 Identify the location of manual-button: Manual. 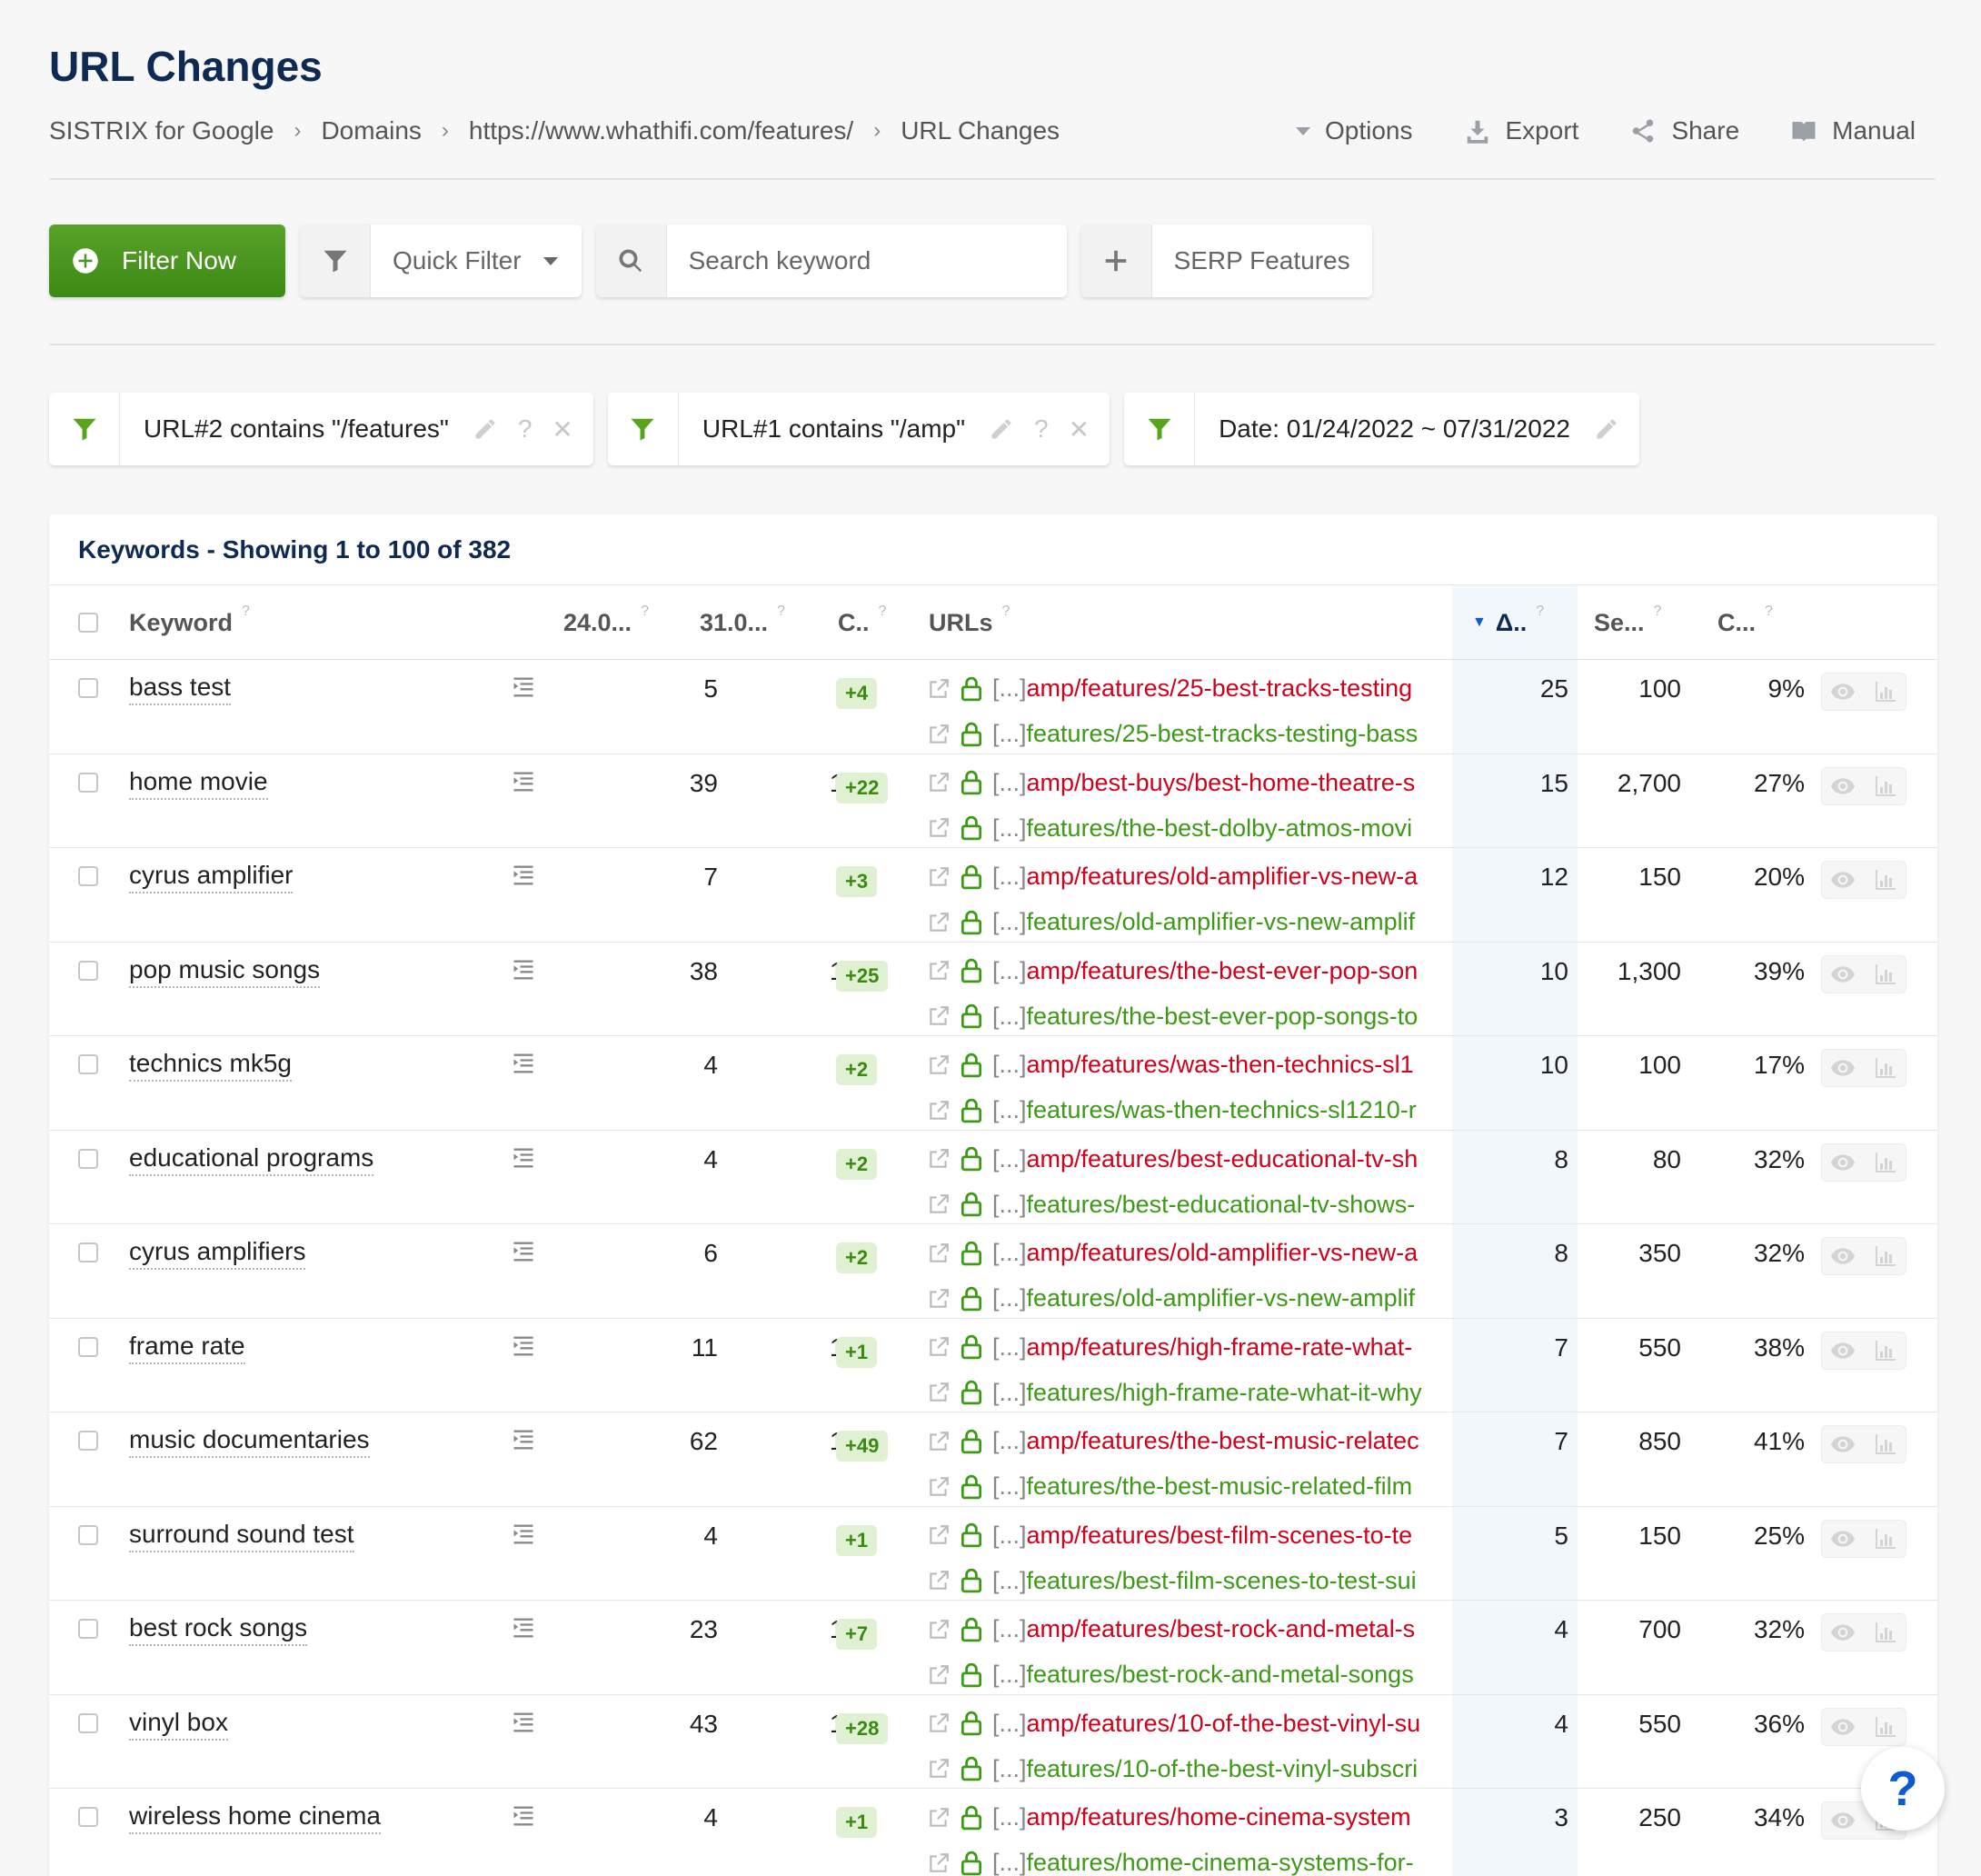
(1853, 130).